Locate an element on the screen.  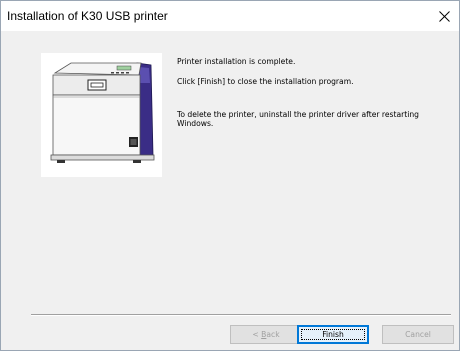
title-bar: Installation of K30 USB printer is located at coordinates (230, 16).